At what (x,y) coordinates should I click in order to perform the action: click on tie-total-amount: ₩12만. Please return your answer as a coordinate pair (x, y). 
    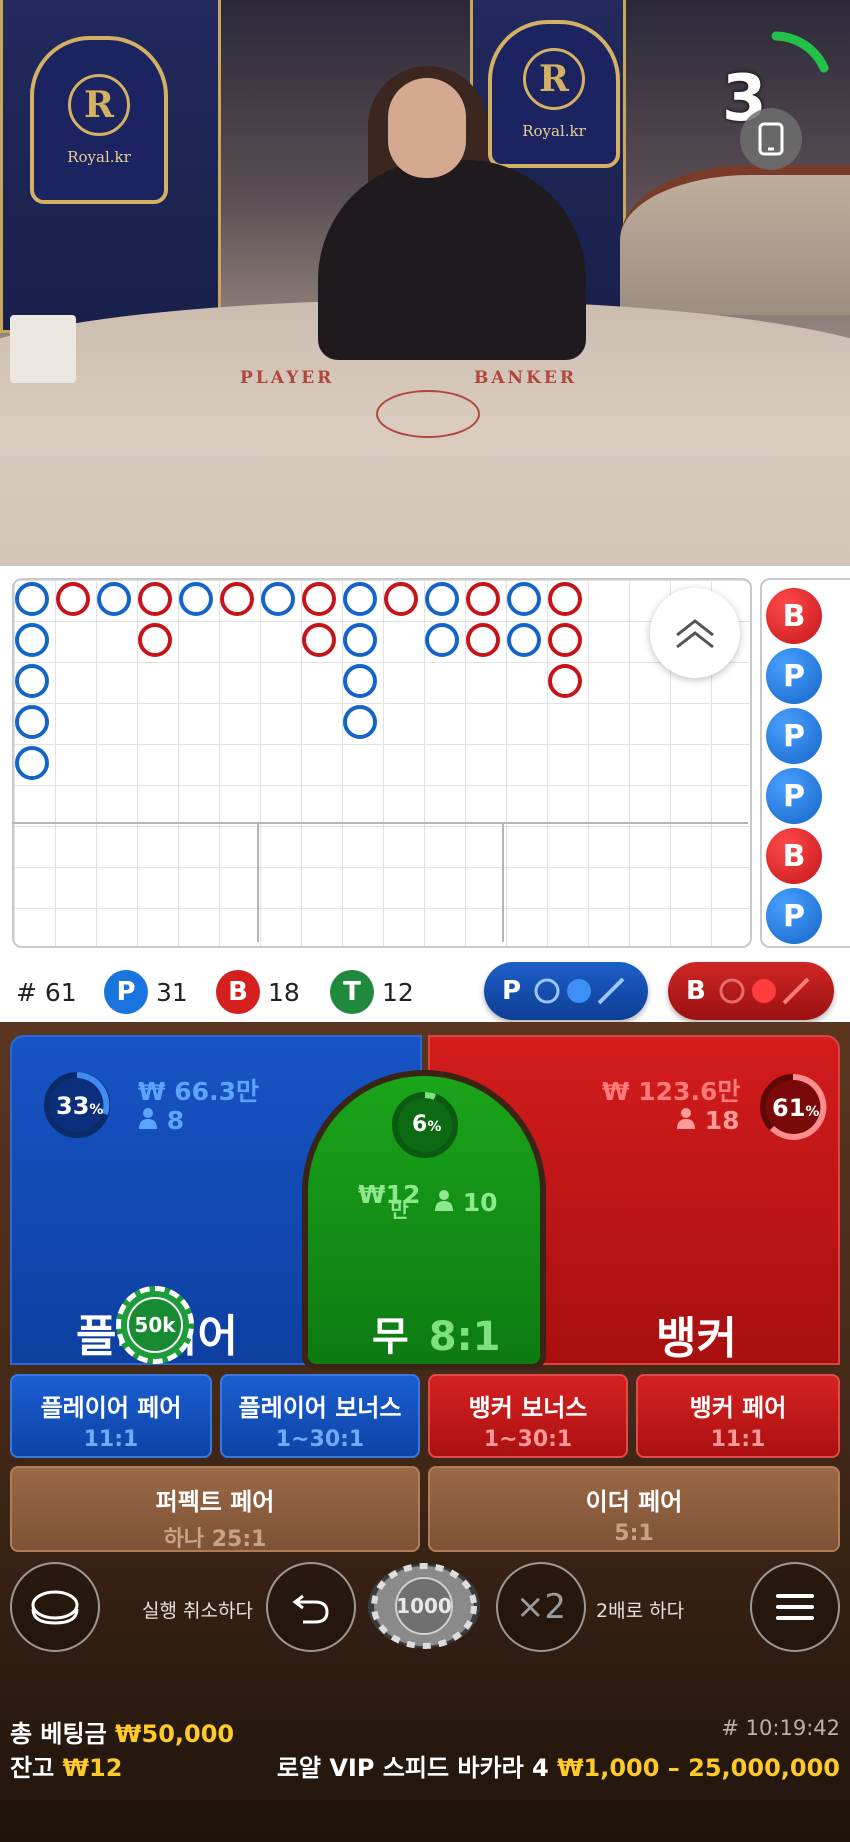
    Looking at the image, I should click on (398, 1201).